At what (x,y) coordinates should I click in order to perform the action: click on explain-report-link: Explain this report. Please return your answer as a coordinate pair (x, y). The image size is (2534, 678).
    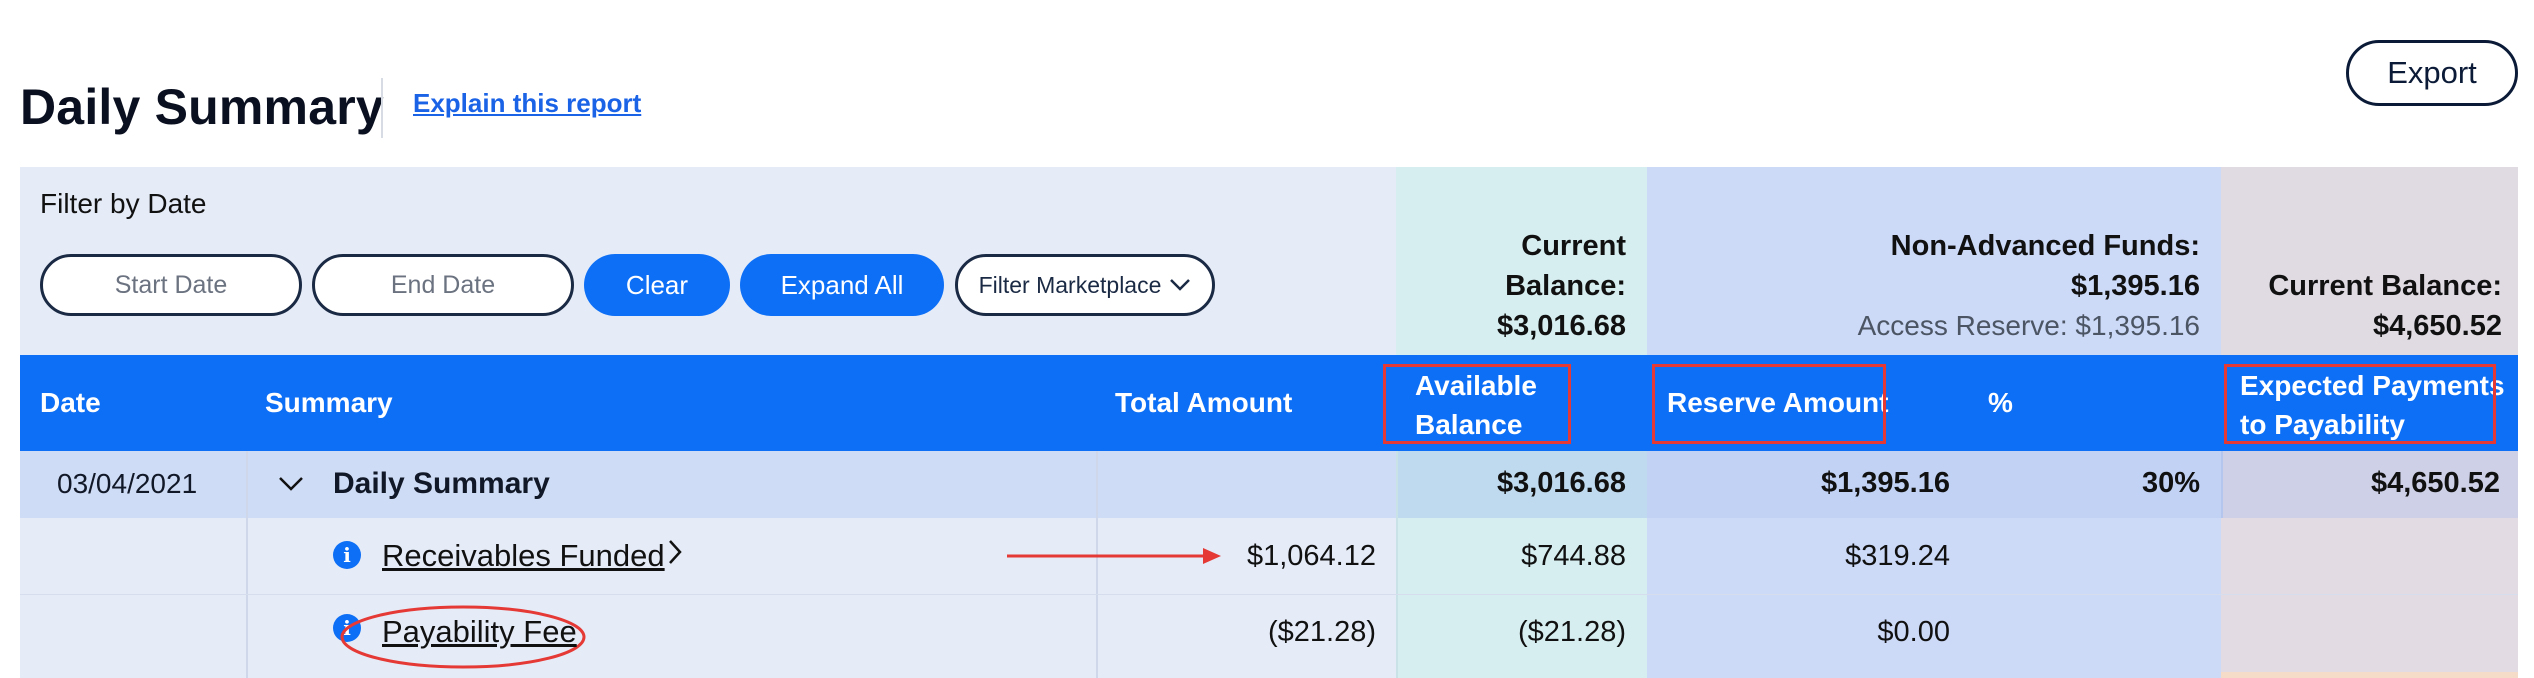
    Looking at the image, I should click on (527, 103).